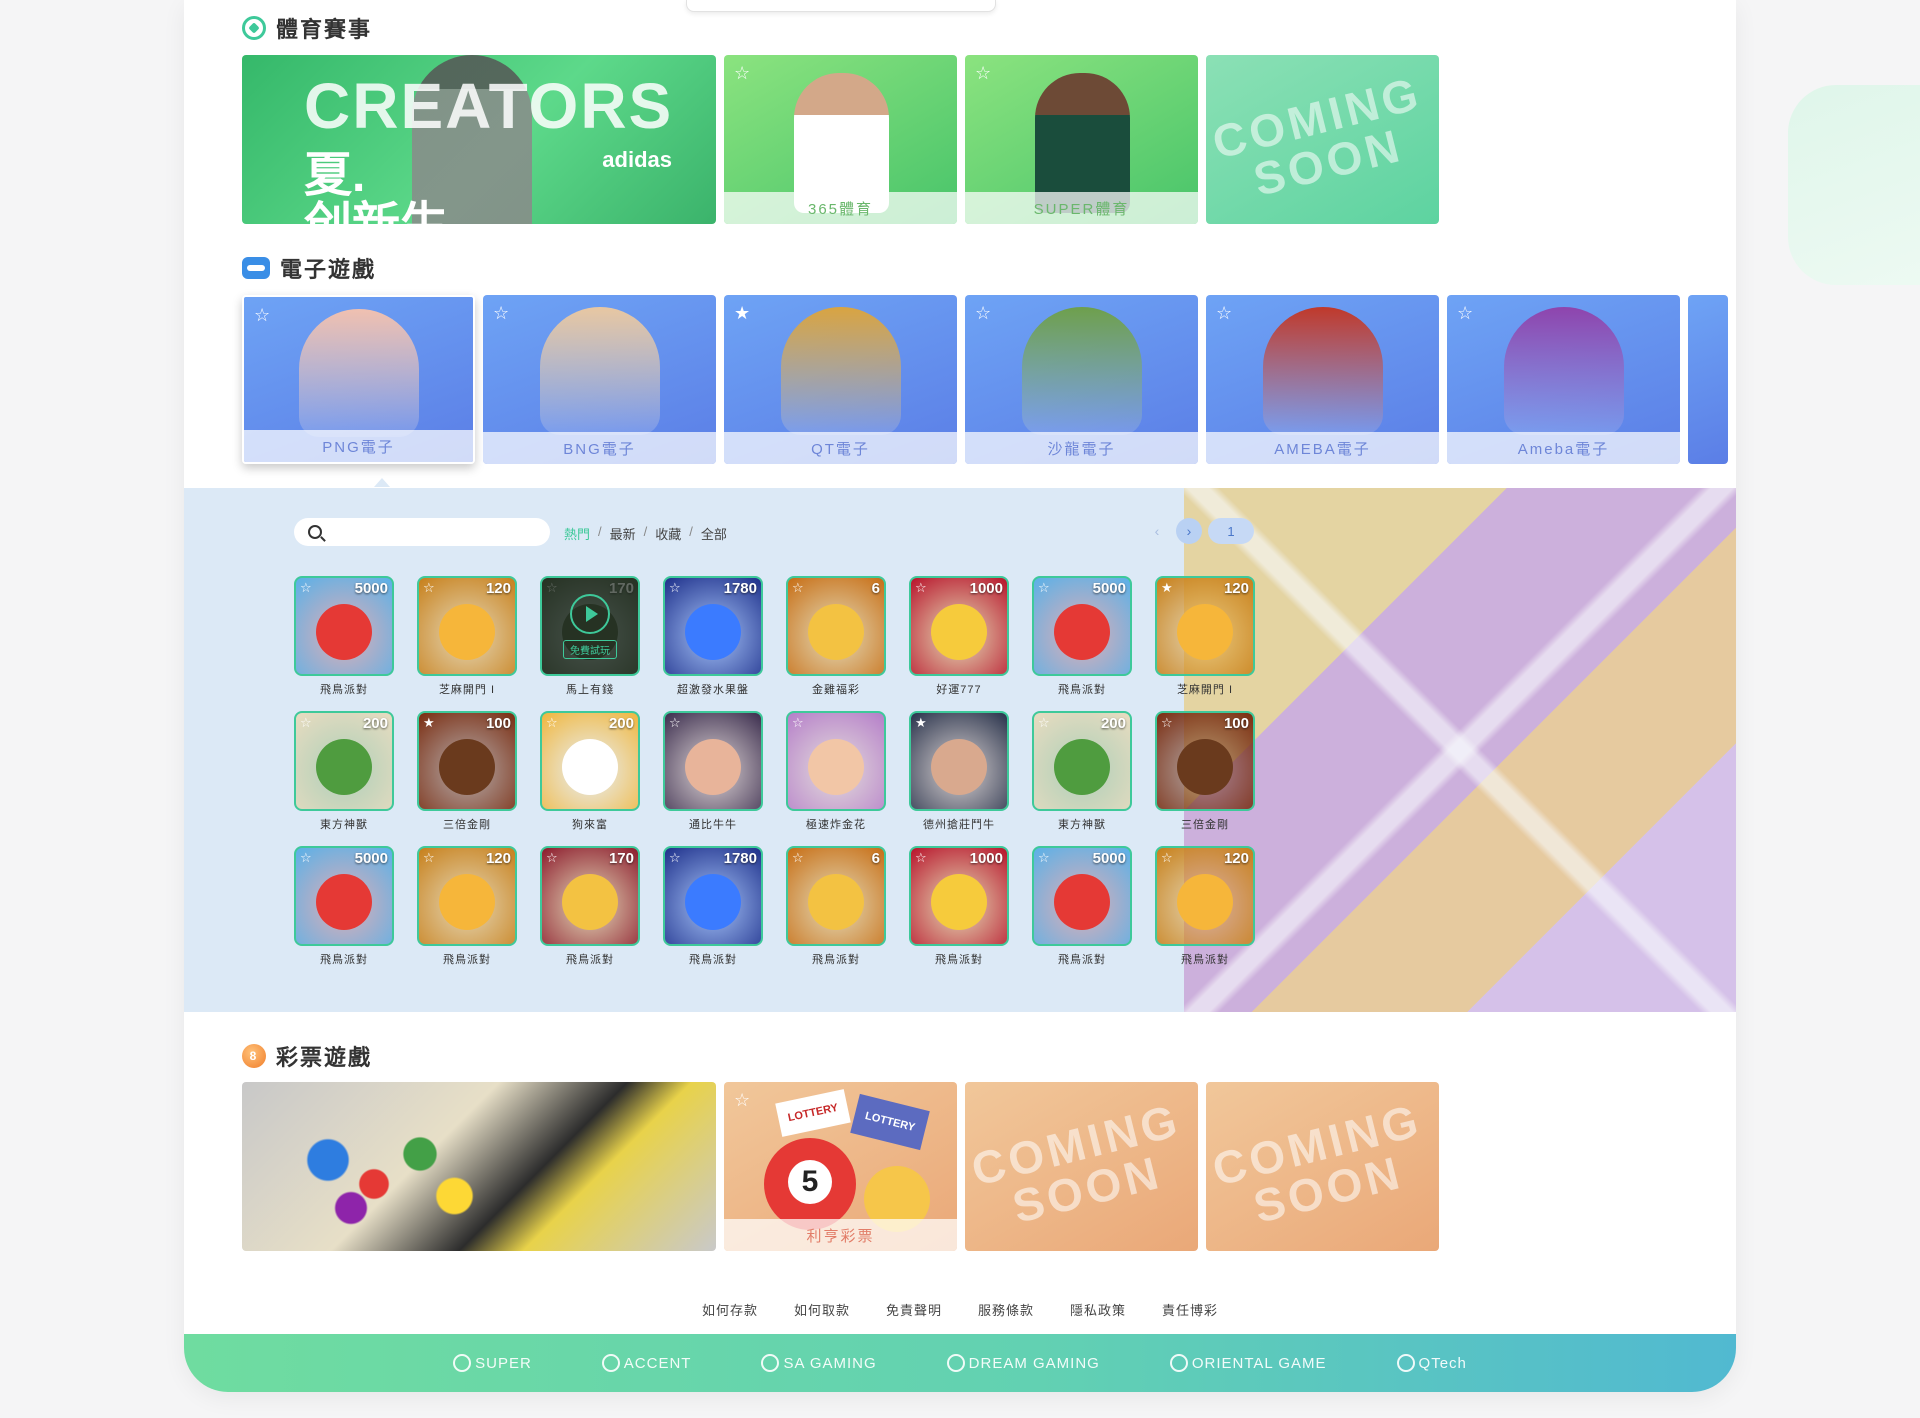 This screenshot has height=1418, width=1920. I want to click on game-tile: ☆ 通比牛牛, so click(713, 771).